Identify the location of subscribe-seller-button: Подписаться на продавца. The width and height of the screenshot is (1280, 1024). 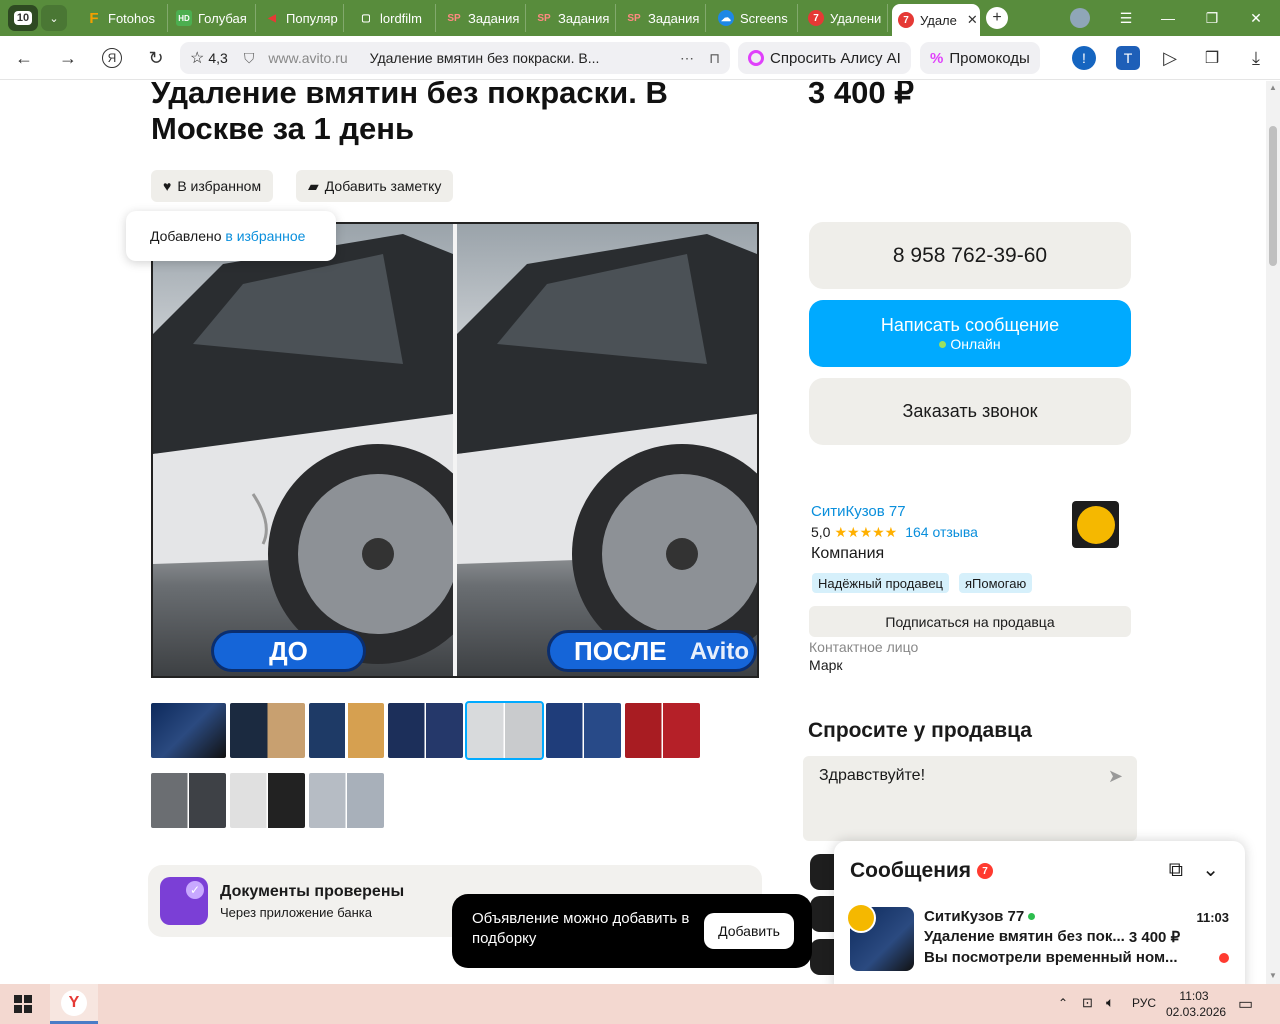
(970, 621).